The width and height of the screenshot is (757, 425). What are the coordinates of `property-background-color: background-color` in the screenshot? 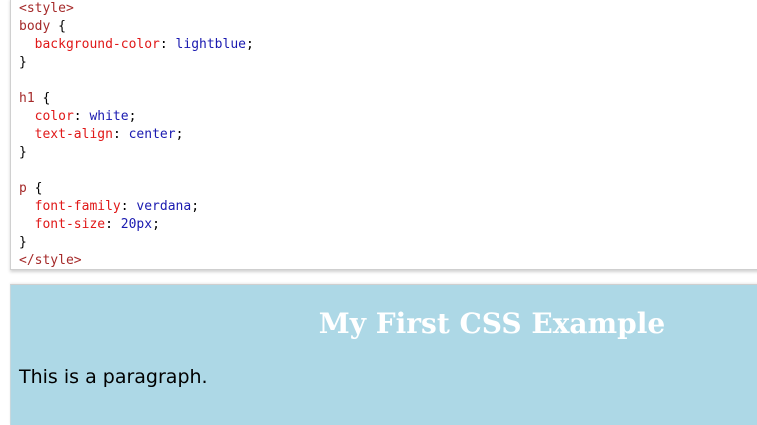 It's located at (97, 44).